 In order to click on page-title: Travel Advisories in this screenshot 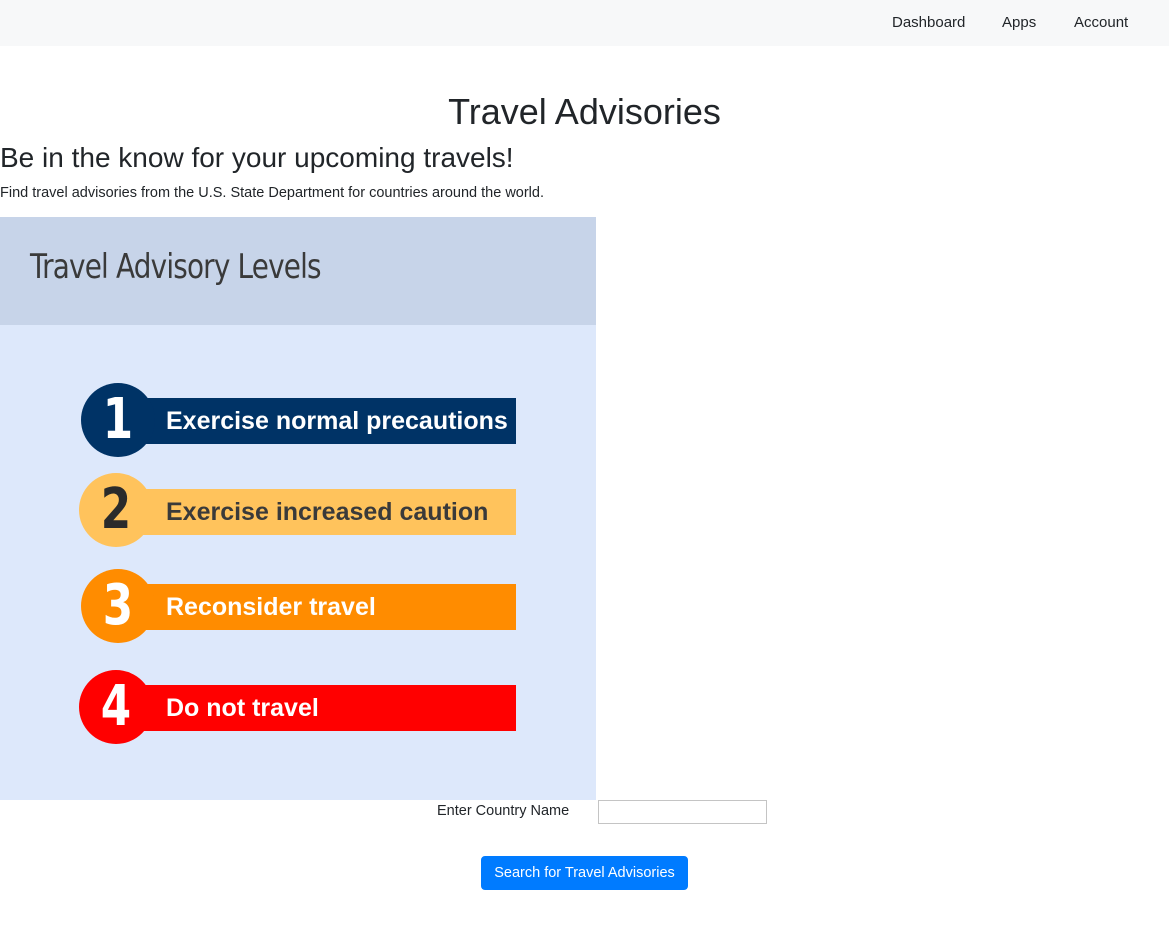, I will do `click(584, 111)`.